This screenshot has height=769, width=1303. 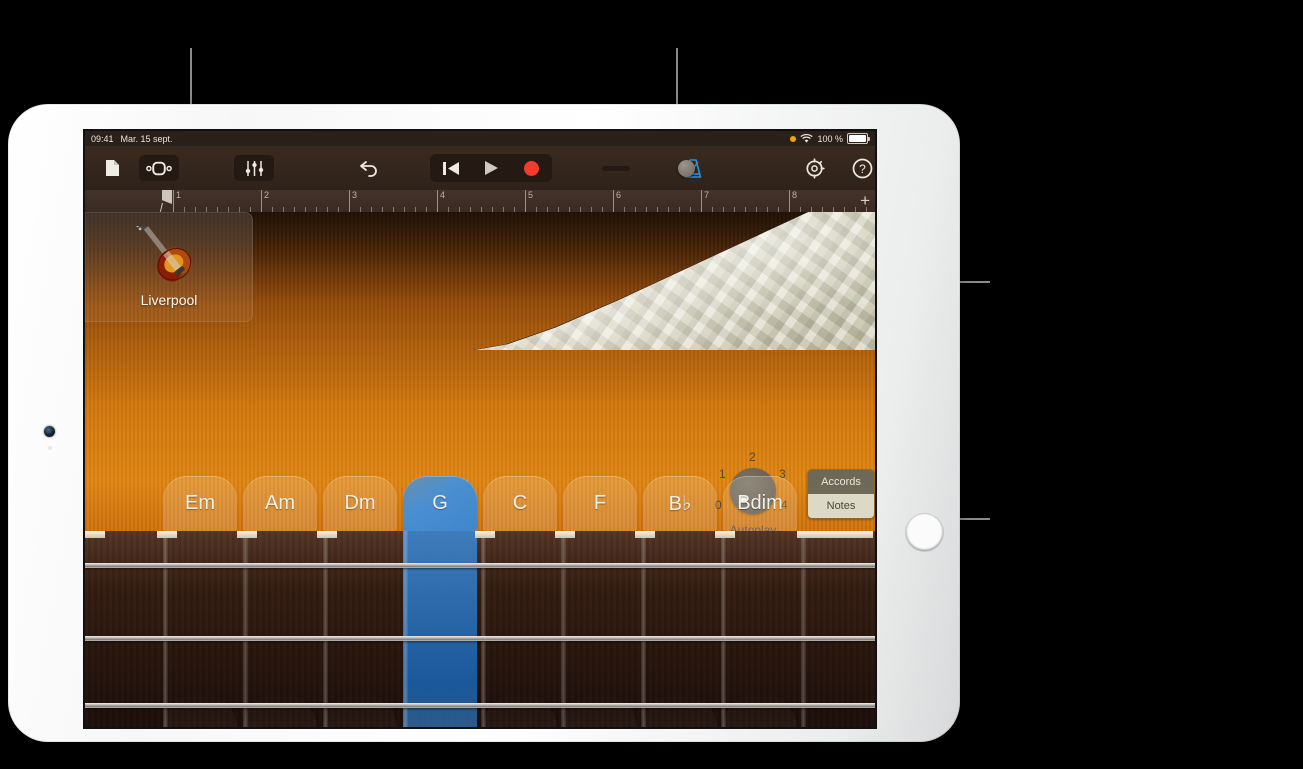 I want to click on undo-icon, so click(x=369, y=168).